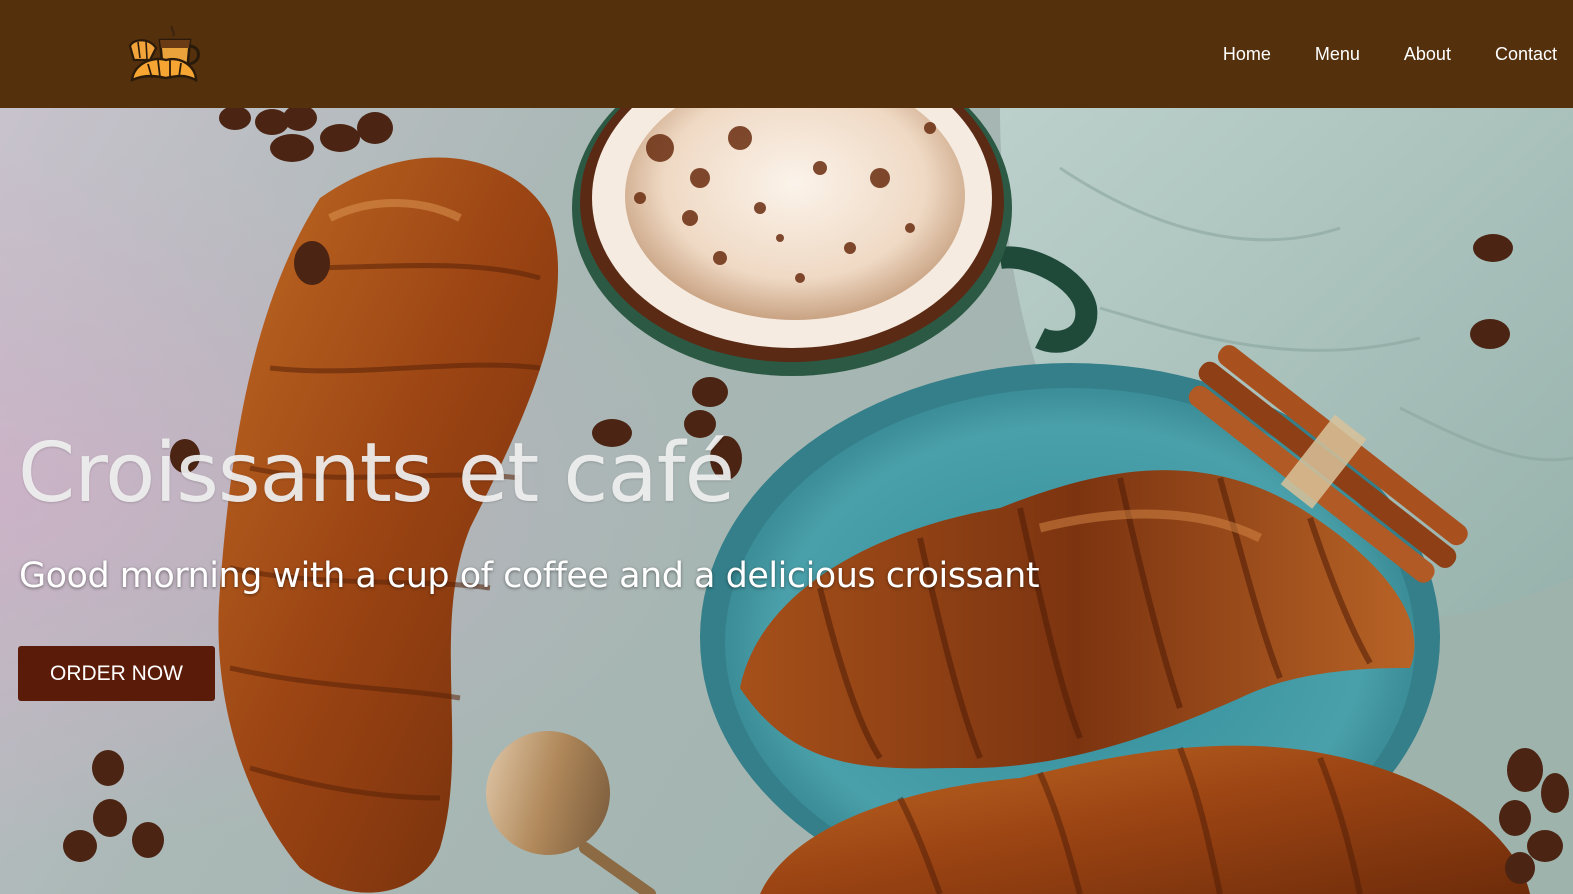 The height and width of the screenshot is (894, 1573). What do you see at coordinates (1368, 54) in the screenshot?
I see `main-nav: Home Menu About Contact` at bounding box center [1368, 54].